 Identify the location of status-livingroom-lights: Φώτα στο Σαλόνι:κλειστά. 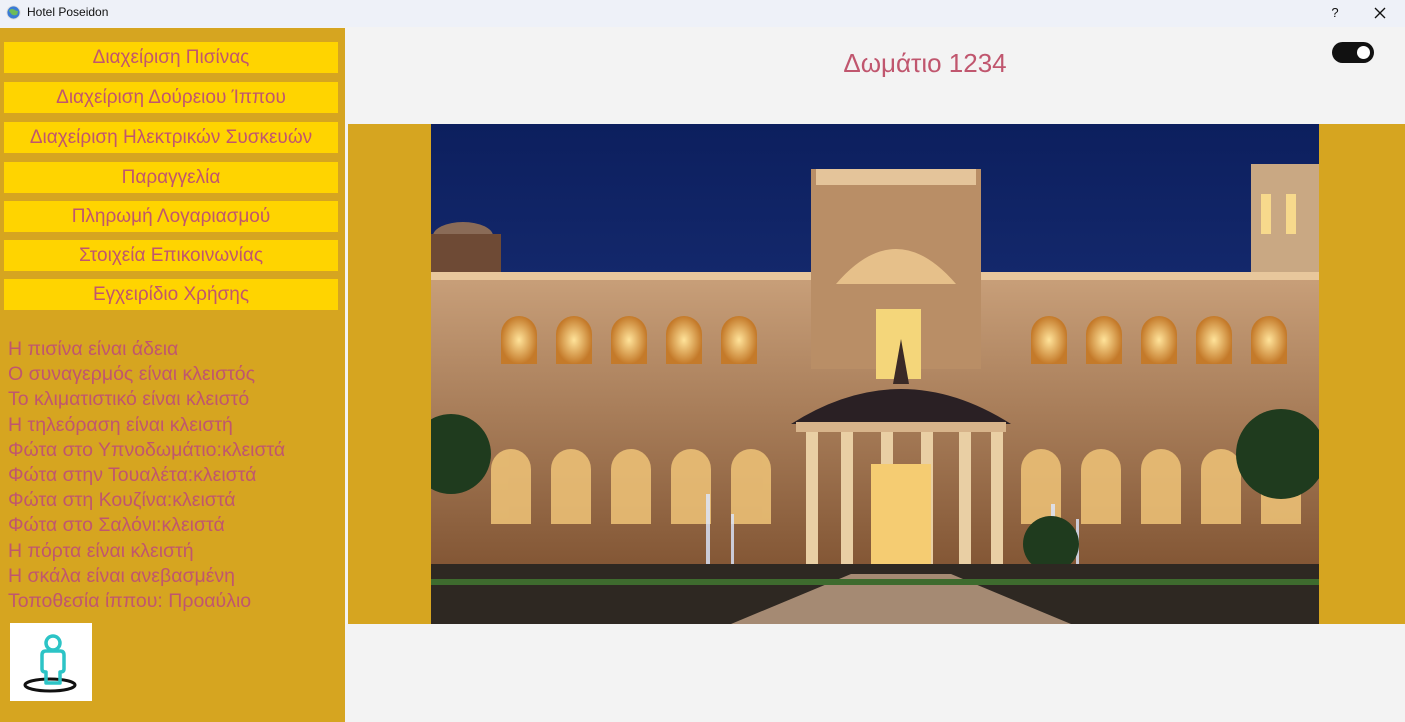
(116, 525).